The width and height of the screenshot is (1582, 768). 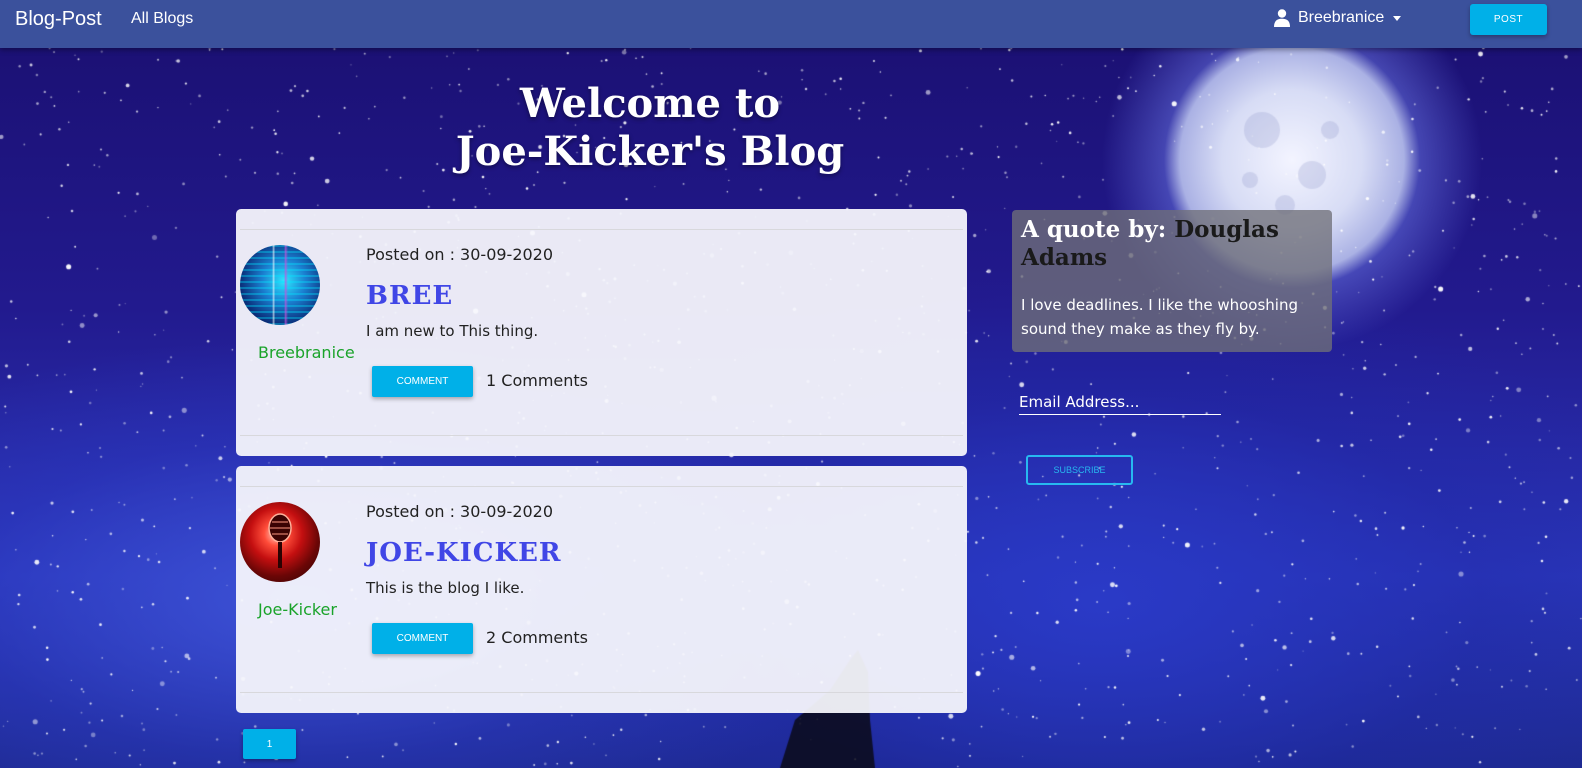 I want to click on quote-heading: A quote by: Douglas Adams, so click(x=1173, y=244).